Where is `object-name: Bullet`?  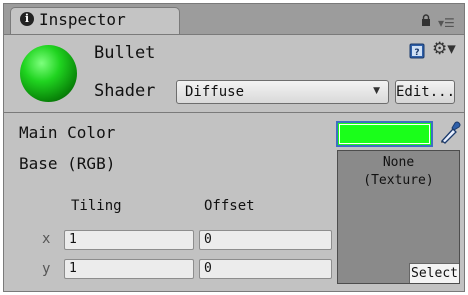
object-name: Bullet is located at coordinates (125, 53).